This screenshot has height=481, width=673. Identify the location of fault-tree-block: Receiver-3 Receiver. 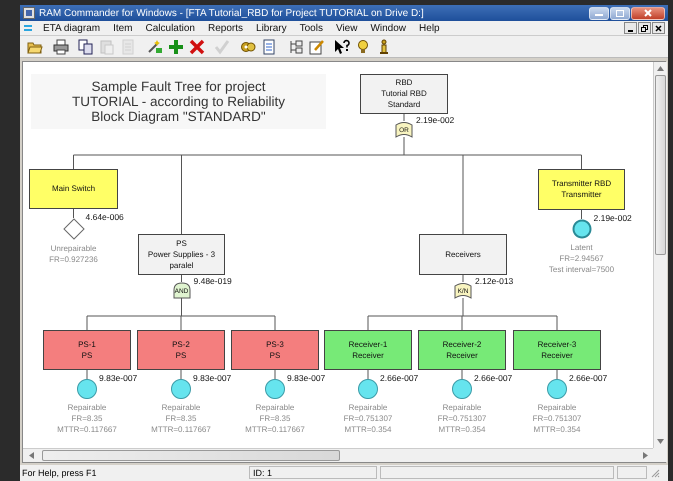
(557, 350).